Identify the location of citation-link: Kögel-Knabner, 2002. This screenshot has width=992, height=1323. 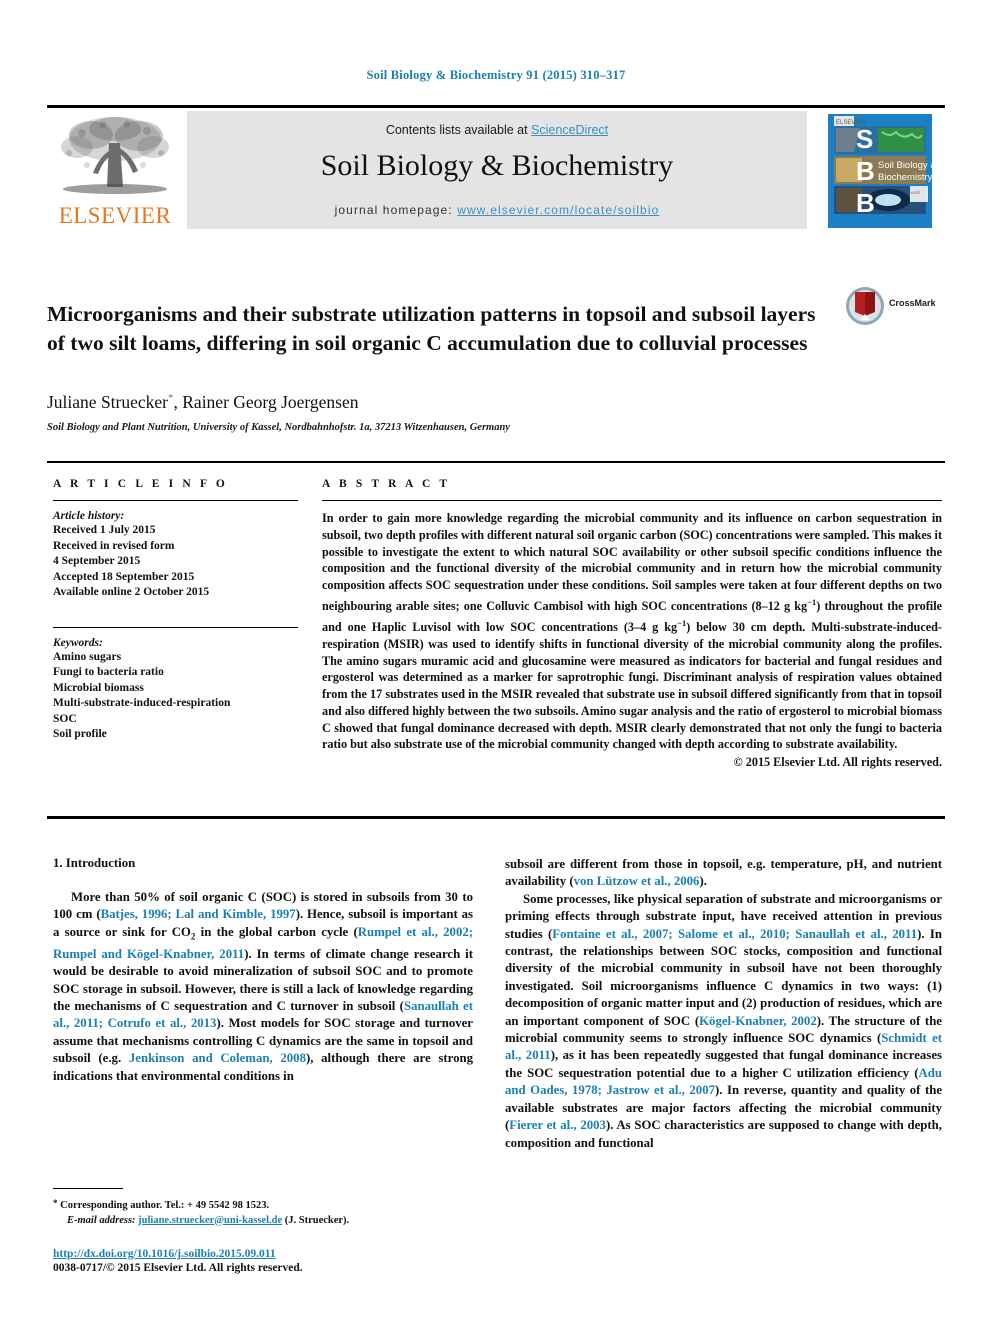
(758, 1021).